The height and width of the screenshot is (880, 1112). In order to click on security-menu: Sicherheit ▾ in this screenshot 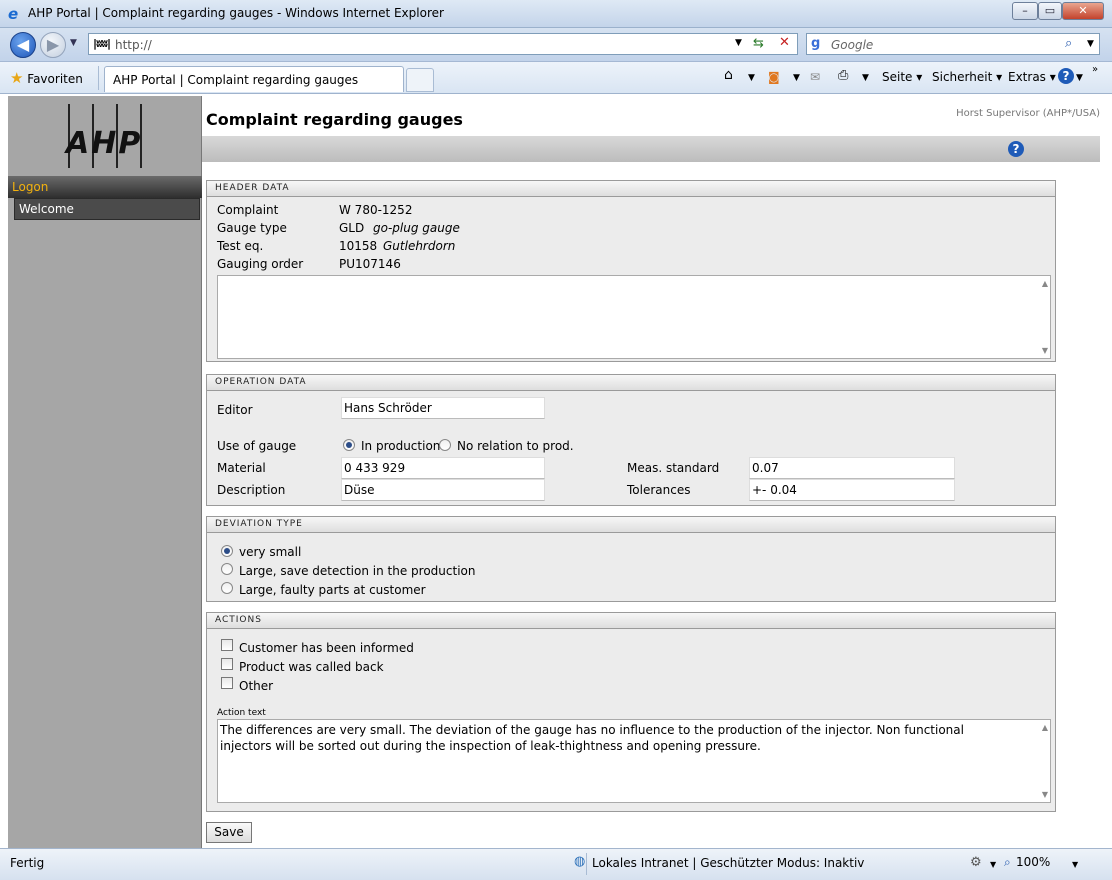, I will do `click(967, 77)`.